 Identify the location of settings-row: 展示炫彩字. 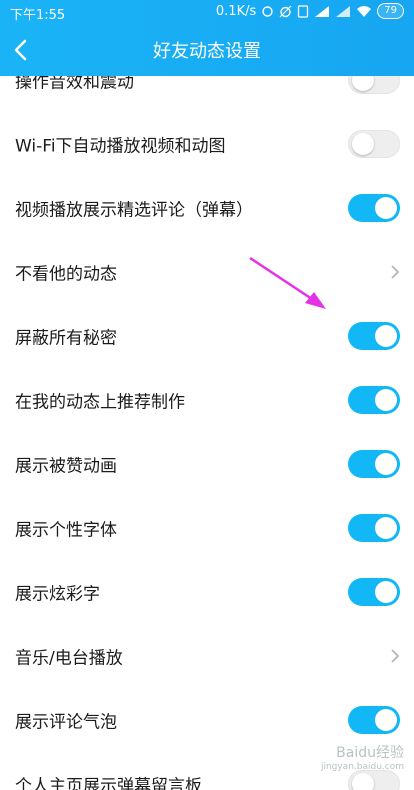
(207, 592).